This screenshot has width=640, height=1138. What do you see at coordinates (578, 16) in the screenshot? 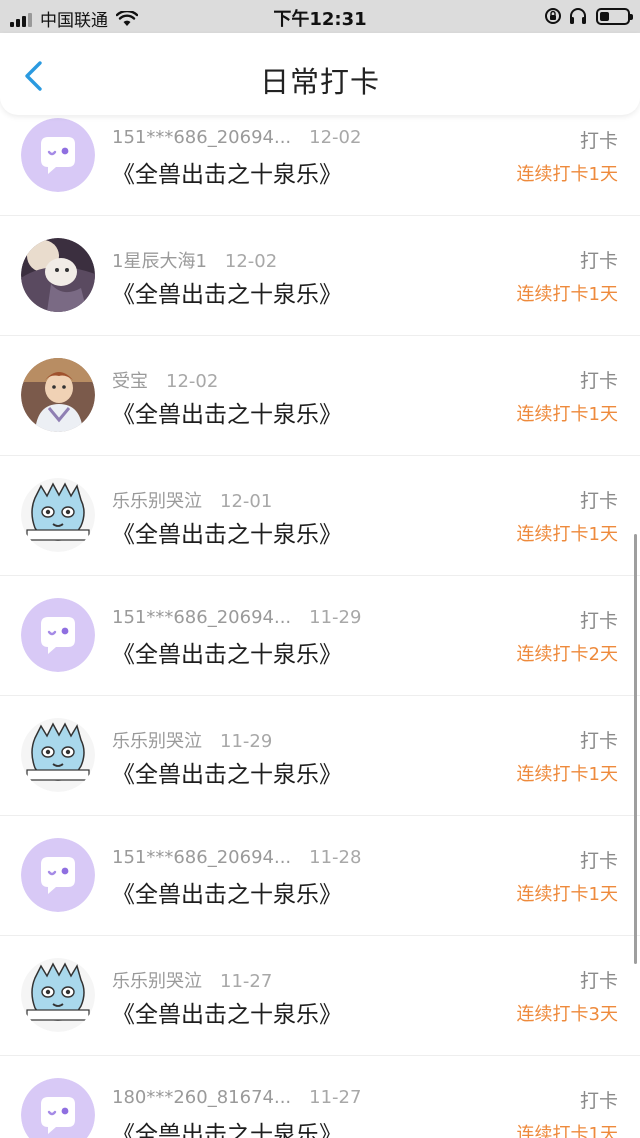
I see `headphones-icon` at bounding box center [578, 16].